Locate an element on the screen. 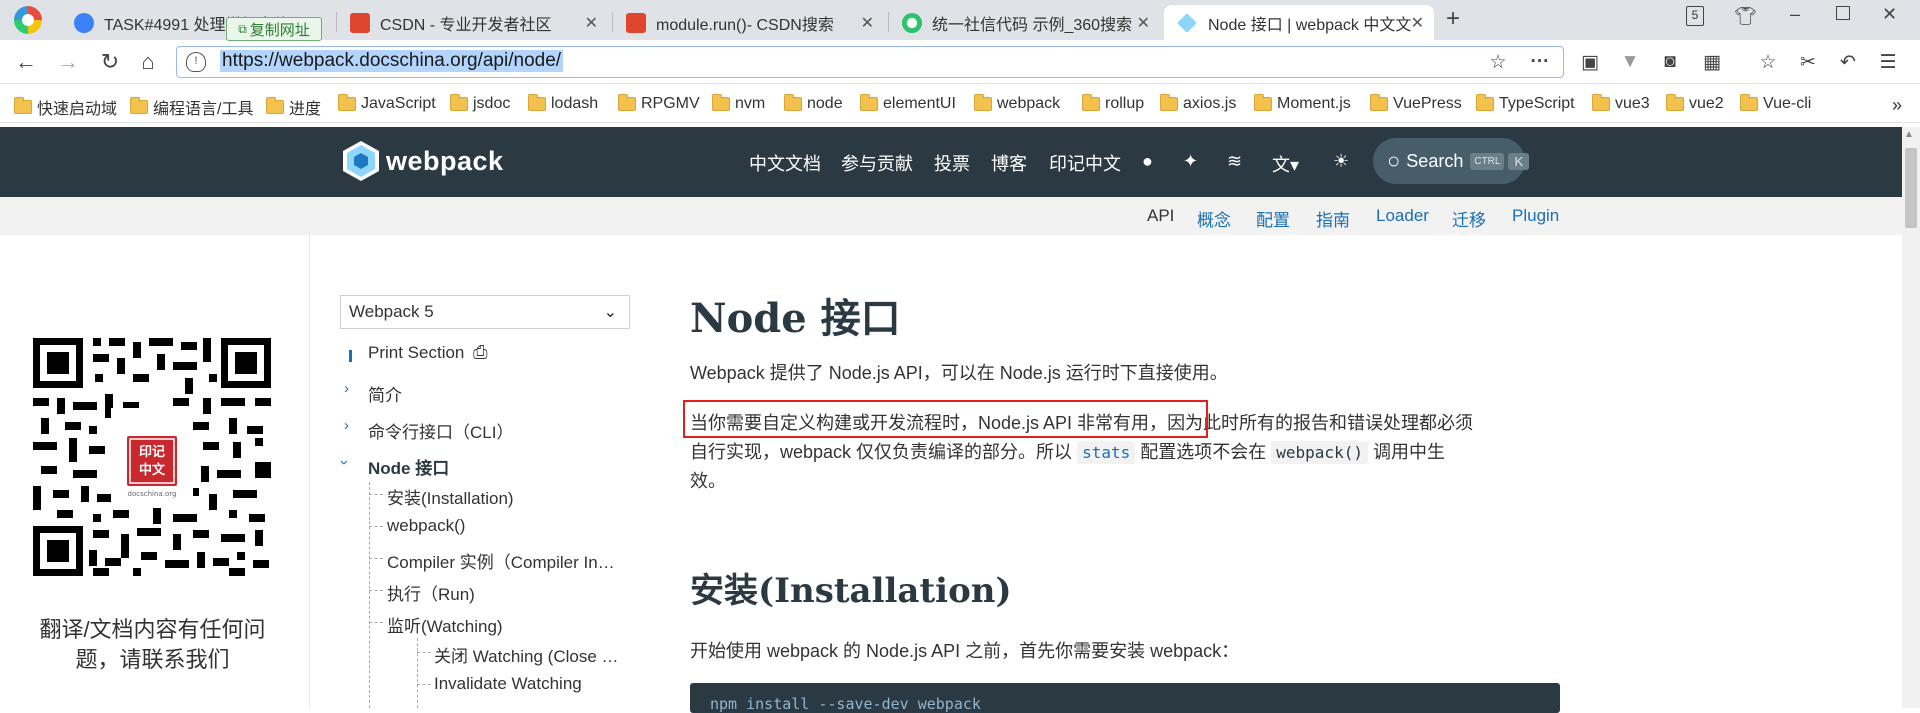 This screenshot has height=713, width=1920. column-divider is located at coordinates (309, 471).